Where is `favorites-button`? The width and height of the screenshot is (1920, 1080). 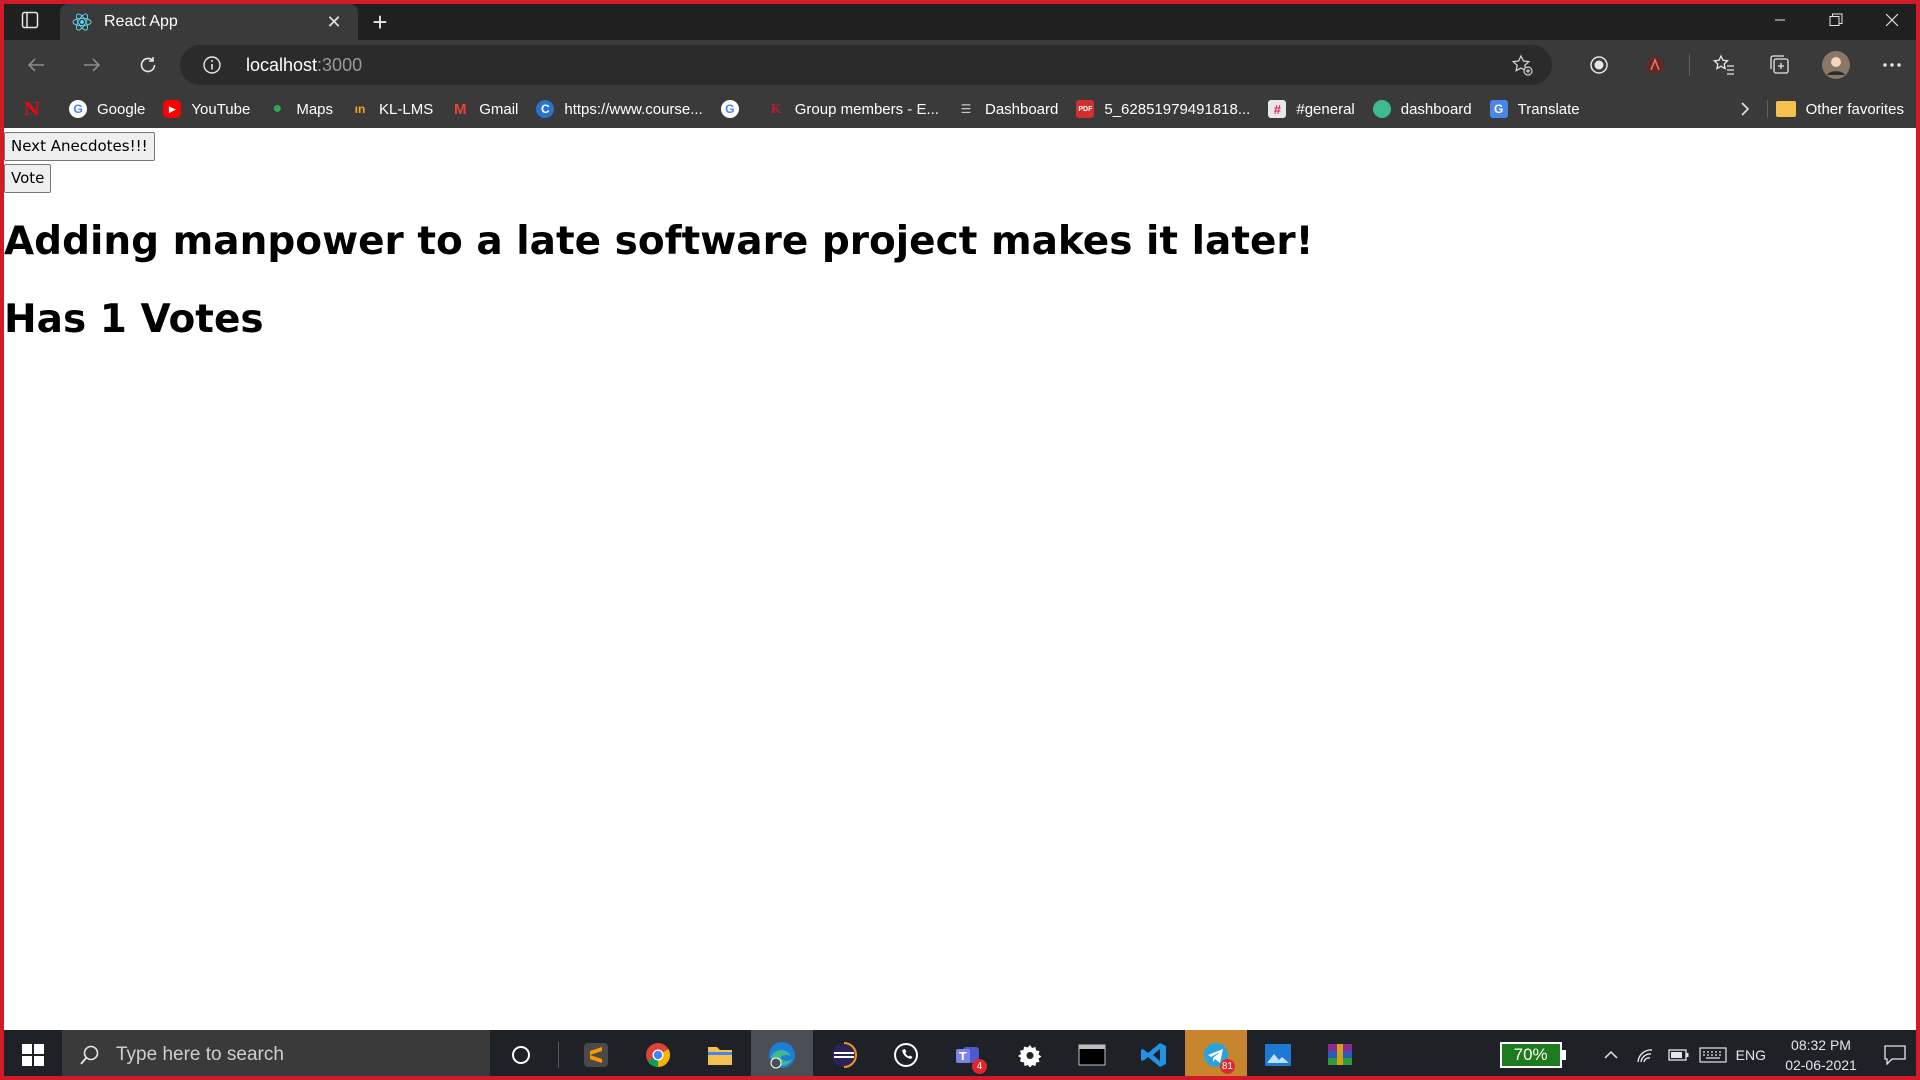 favorites-button is located at coordinates (1724, 65).